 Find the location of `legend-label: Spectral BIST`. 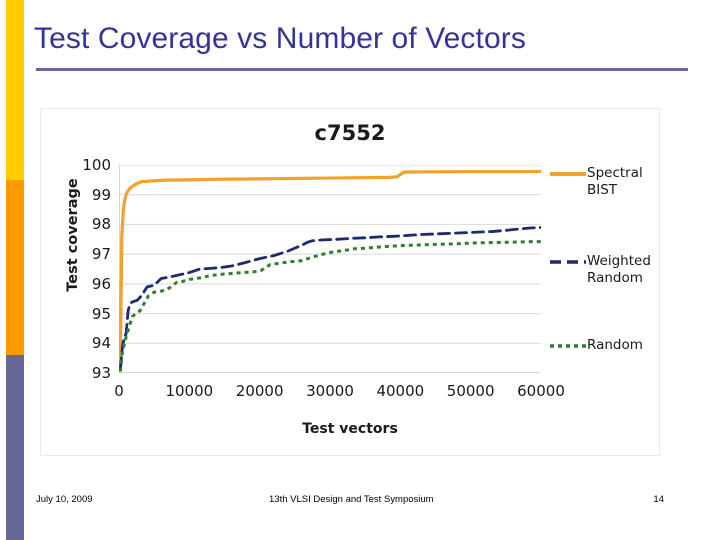

legend-label: Spectral BIST is located at coordinates (615, 181).